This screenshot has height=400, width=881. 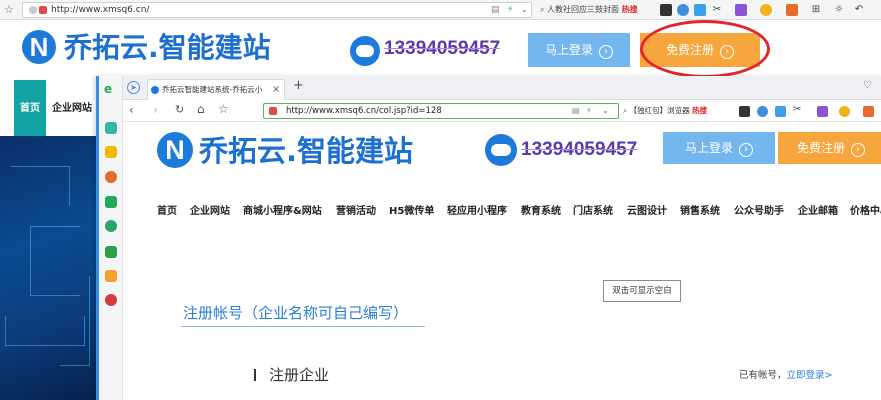 I want to click on home-icon: ⌂, so click(x=201, y=109).